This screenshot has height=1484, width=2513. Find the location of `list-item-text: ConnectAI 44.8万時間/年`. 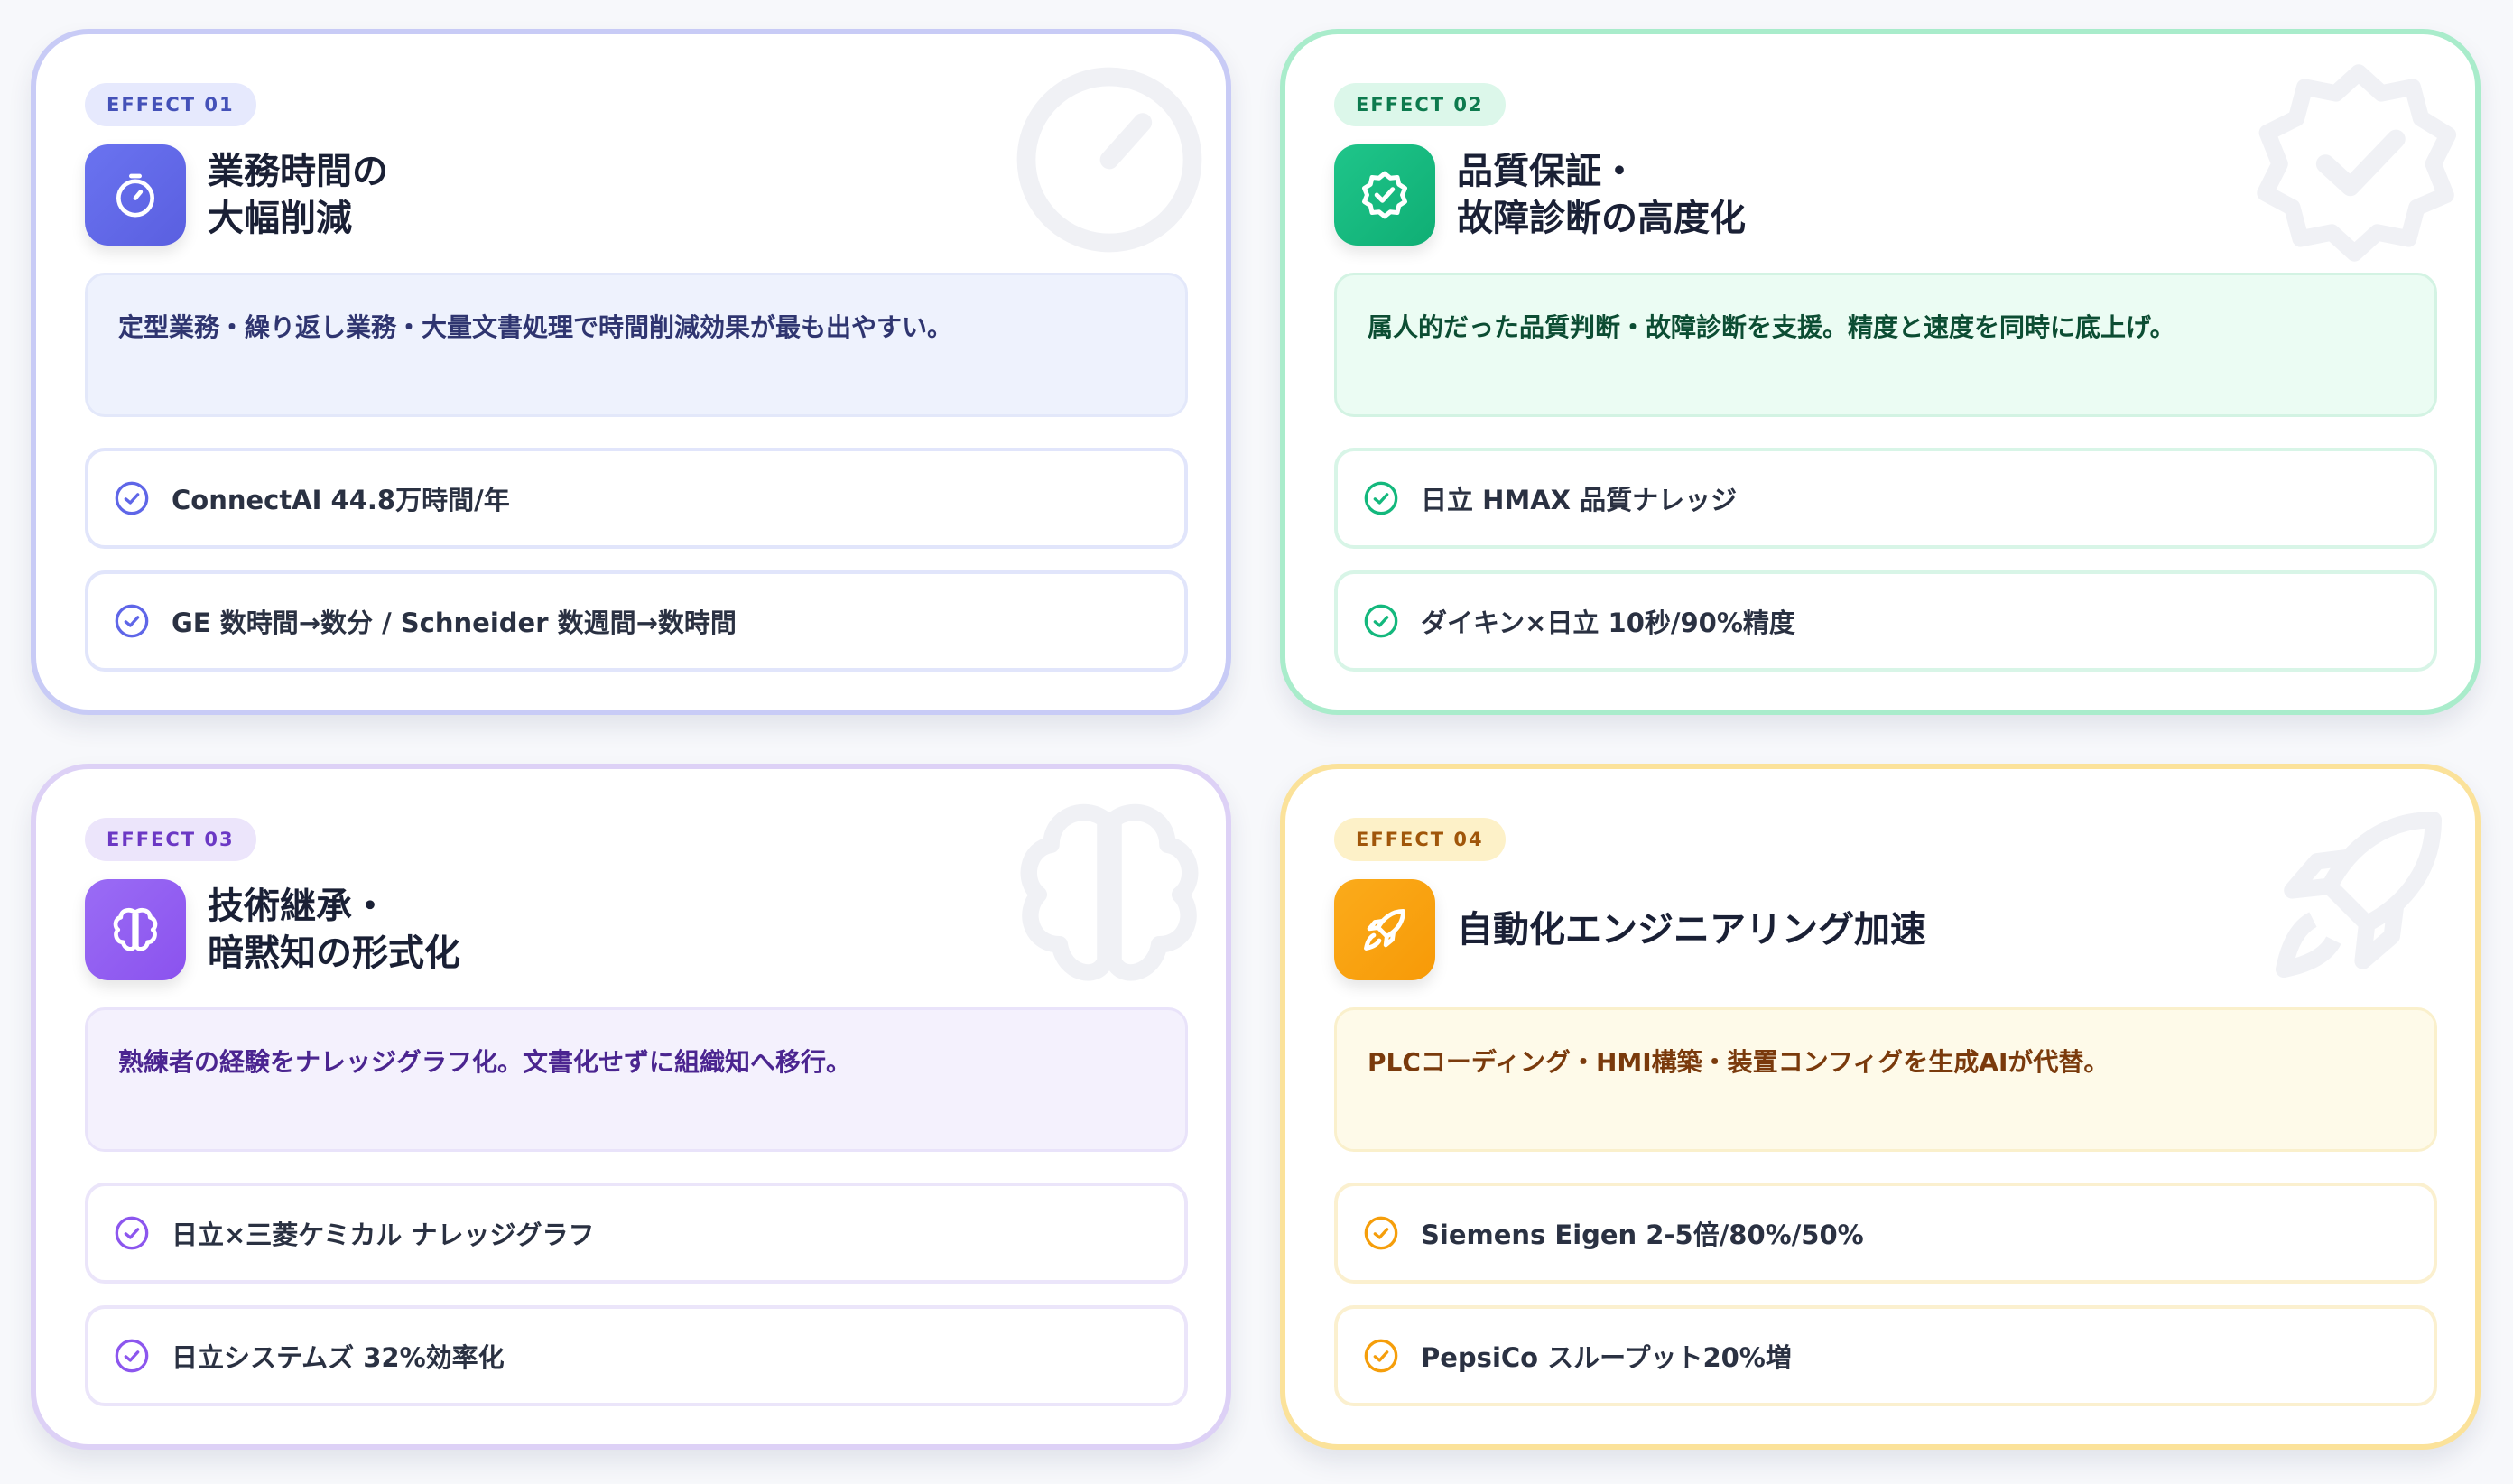

list-item-text: ConnectAI 44.8万時間/年 is located at coordinates (341, 500).